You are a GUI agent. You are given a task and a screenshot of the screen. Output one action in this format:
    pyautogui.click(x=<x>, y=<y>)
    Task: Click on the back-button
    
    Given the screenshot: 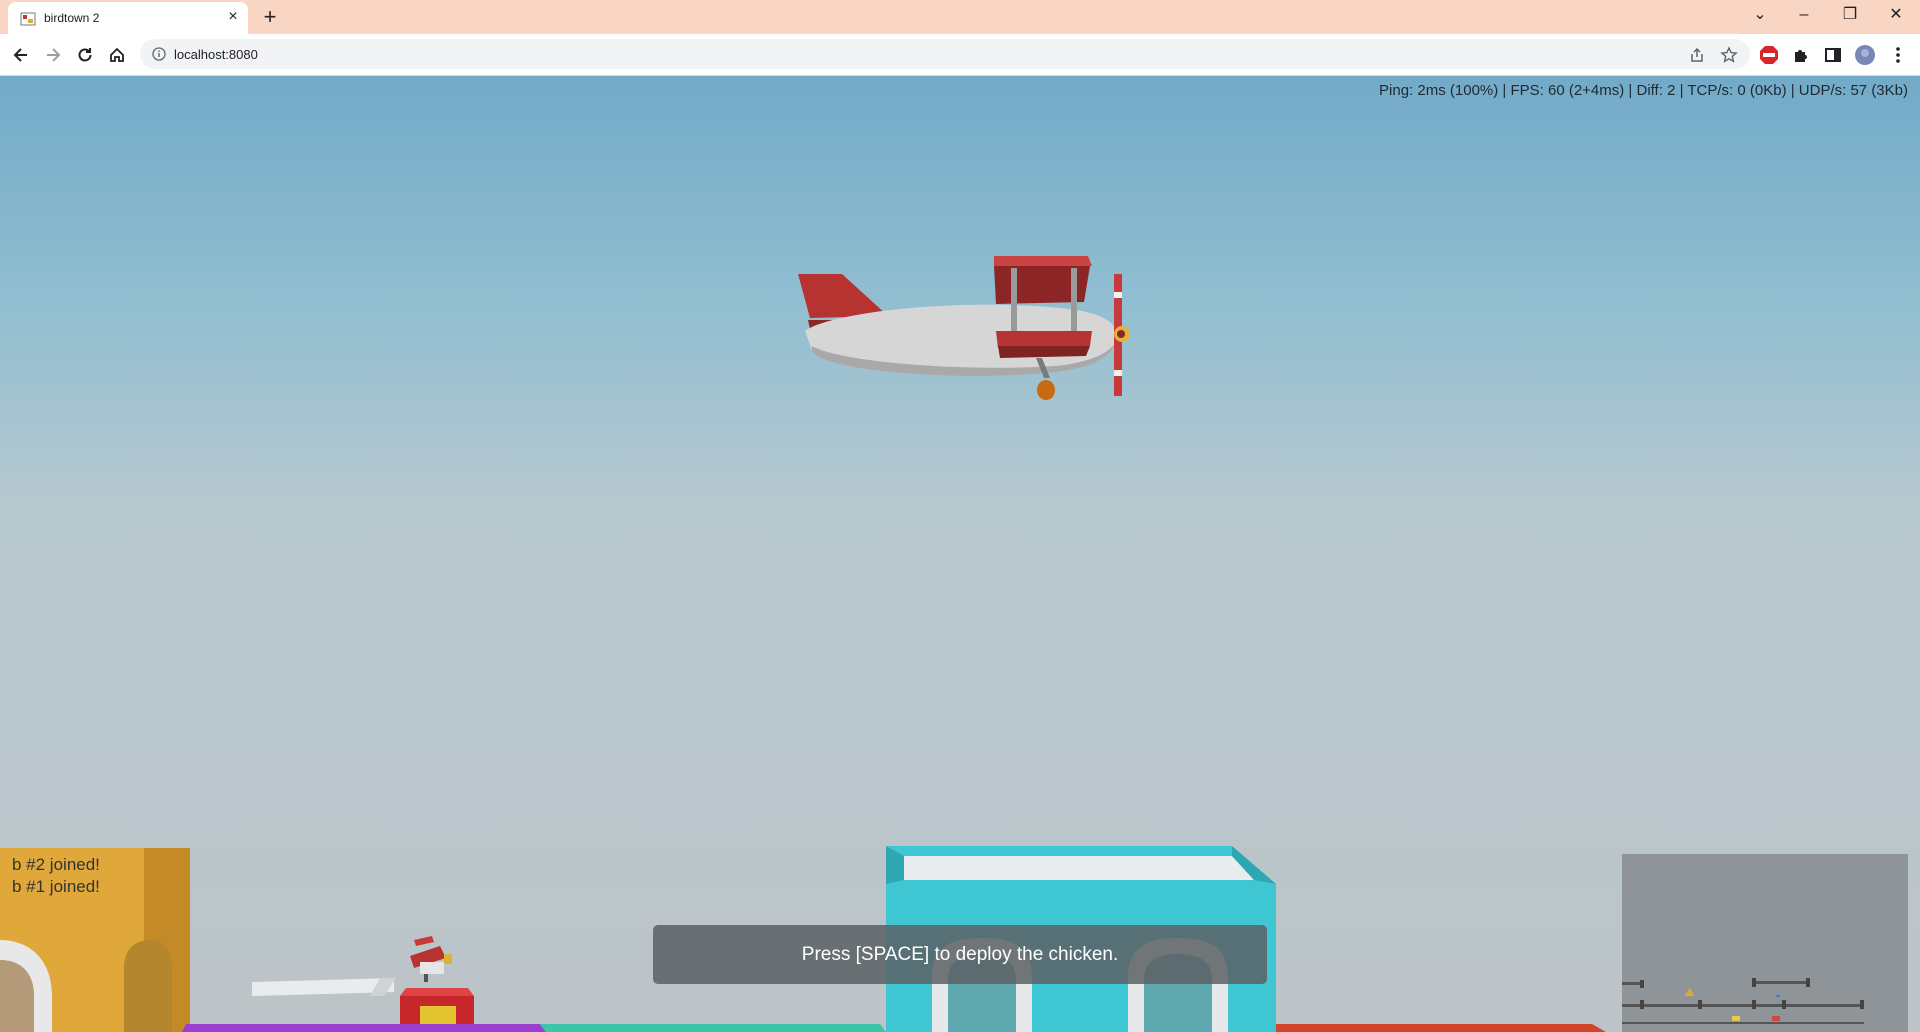 What is the action you would take?
    pyautogui.click(x=21, y=55)
    